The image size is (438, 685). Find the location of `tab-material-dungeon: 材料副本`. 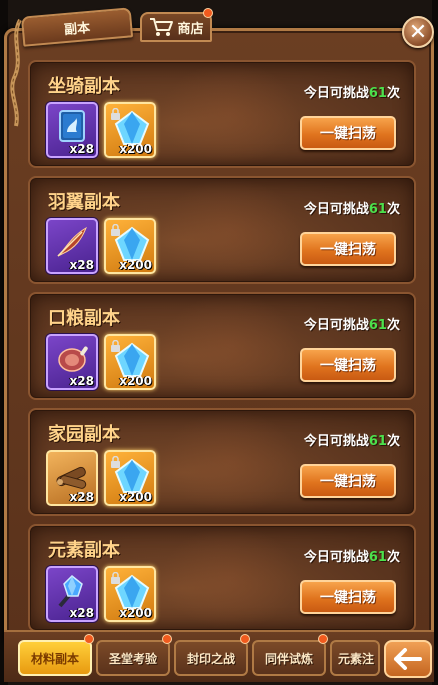

tab-material-dungeon: 材料副本 is located at coordinates (55, 658).